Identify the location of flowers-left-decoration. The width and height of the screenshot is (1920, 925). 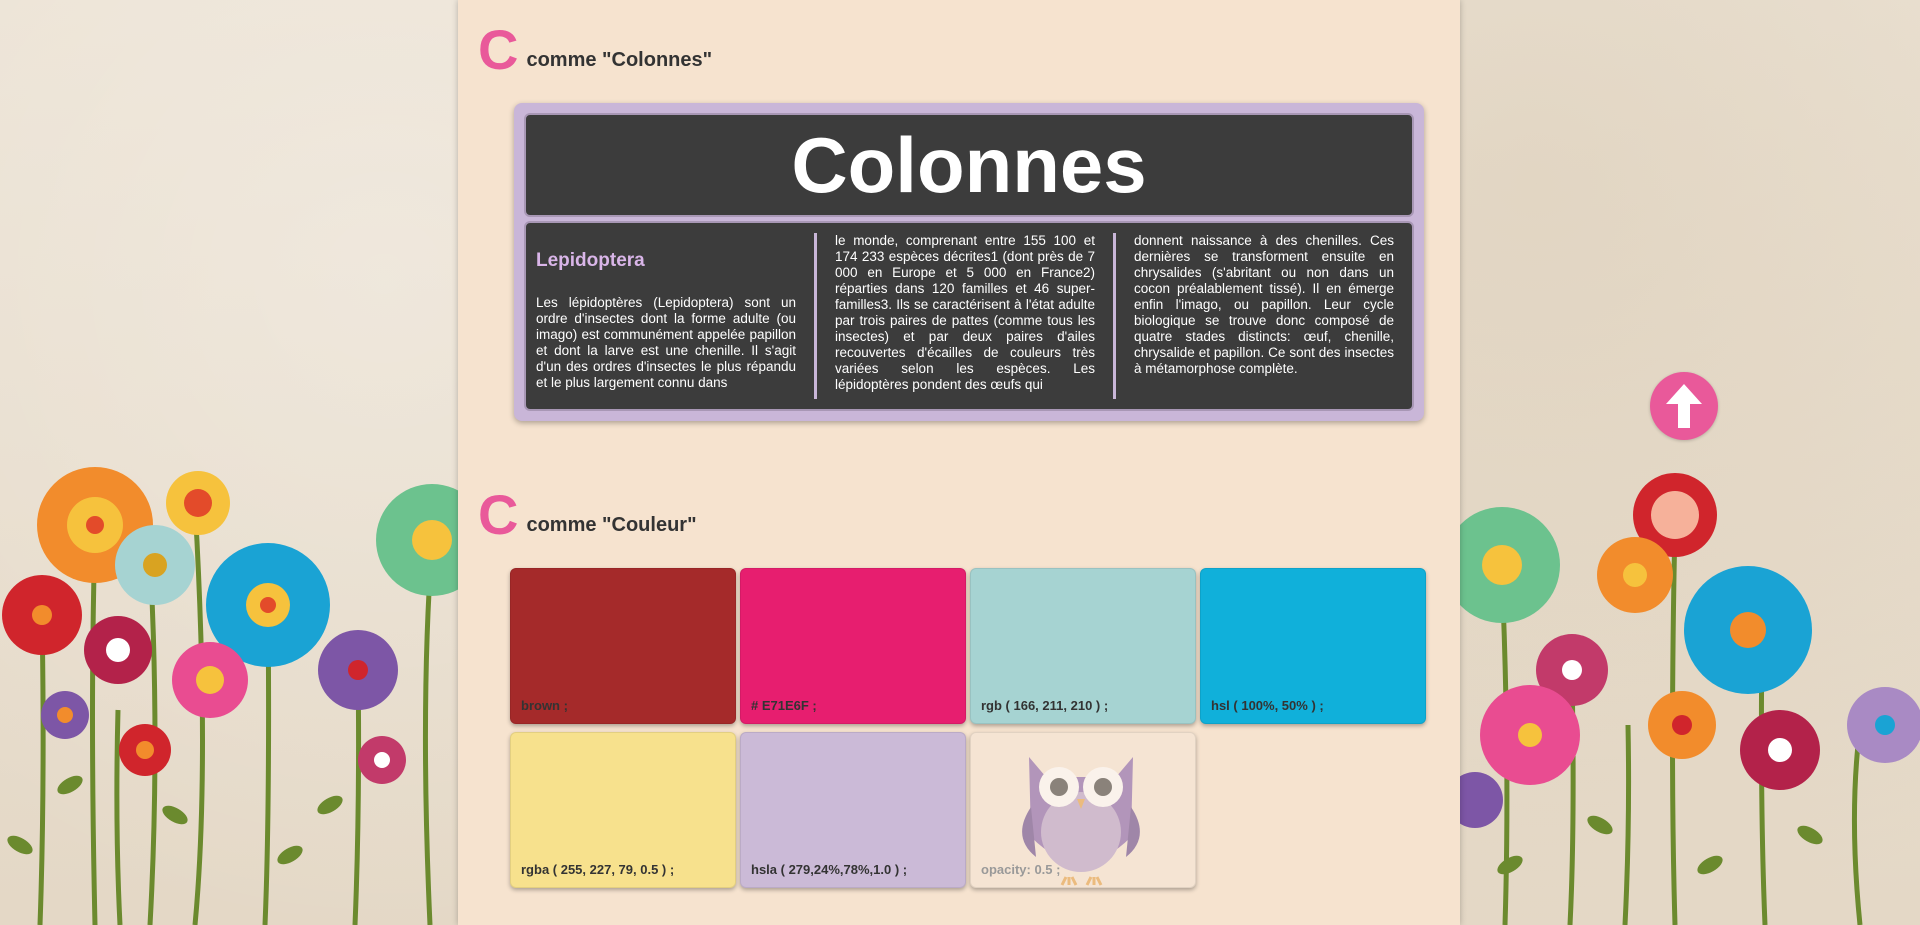
(236, 696).